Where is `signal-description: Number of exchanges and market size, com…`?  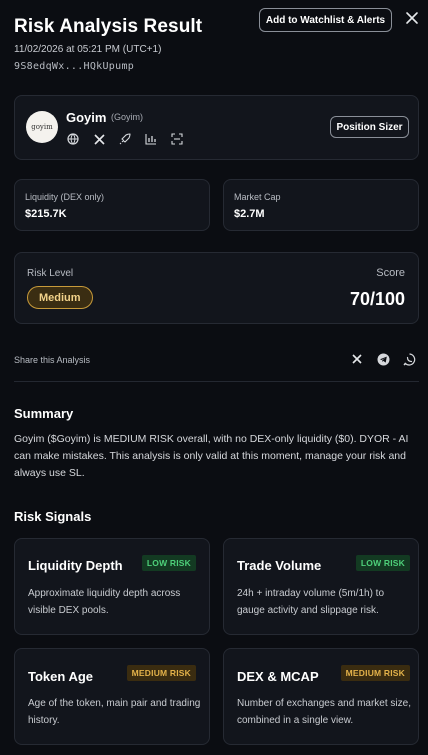 signal-description: Number of exchanges and market size, com… is located at coordinates (324, 712).